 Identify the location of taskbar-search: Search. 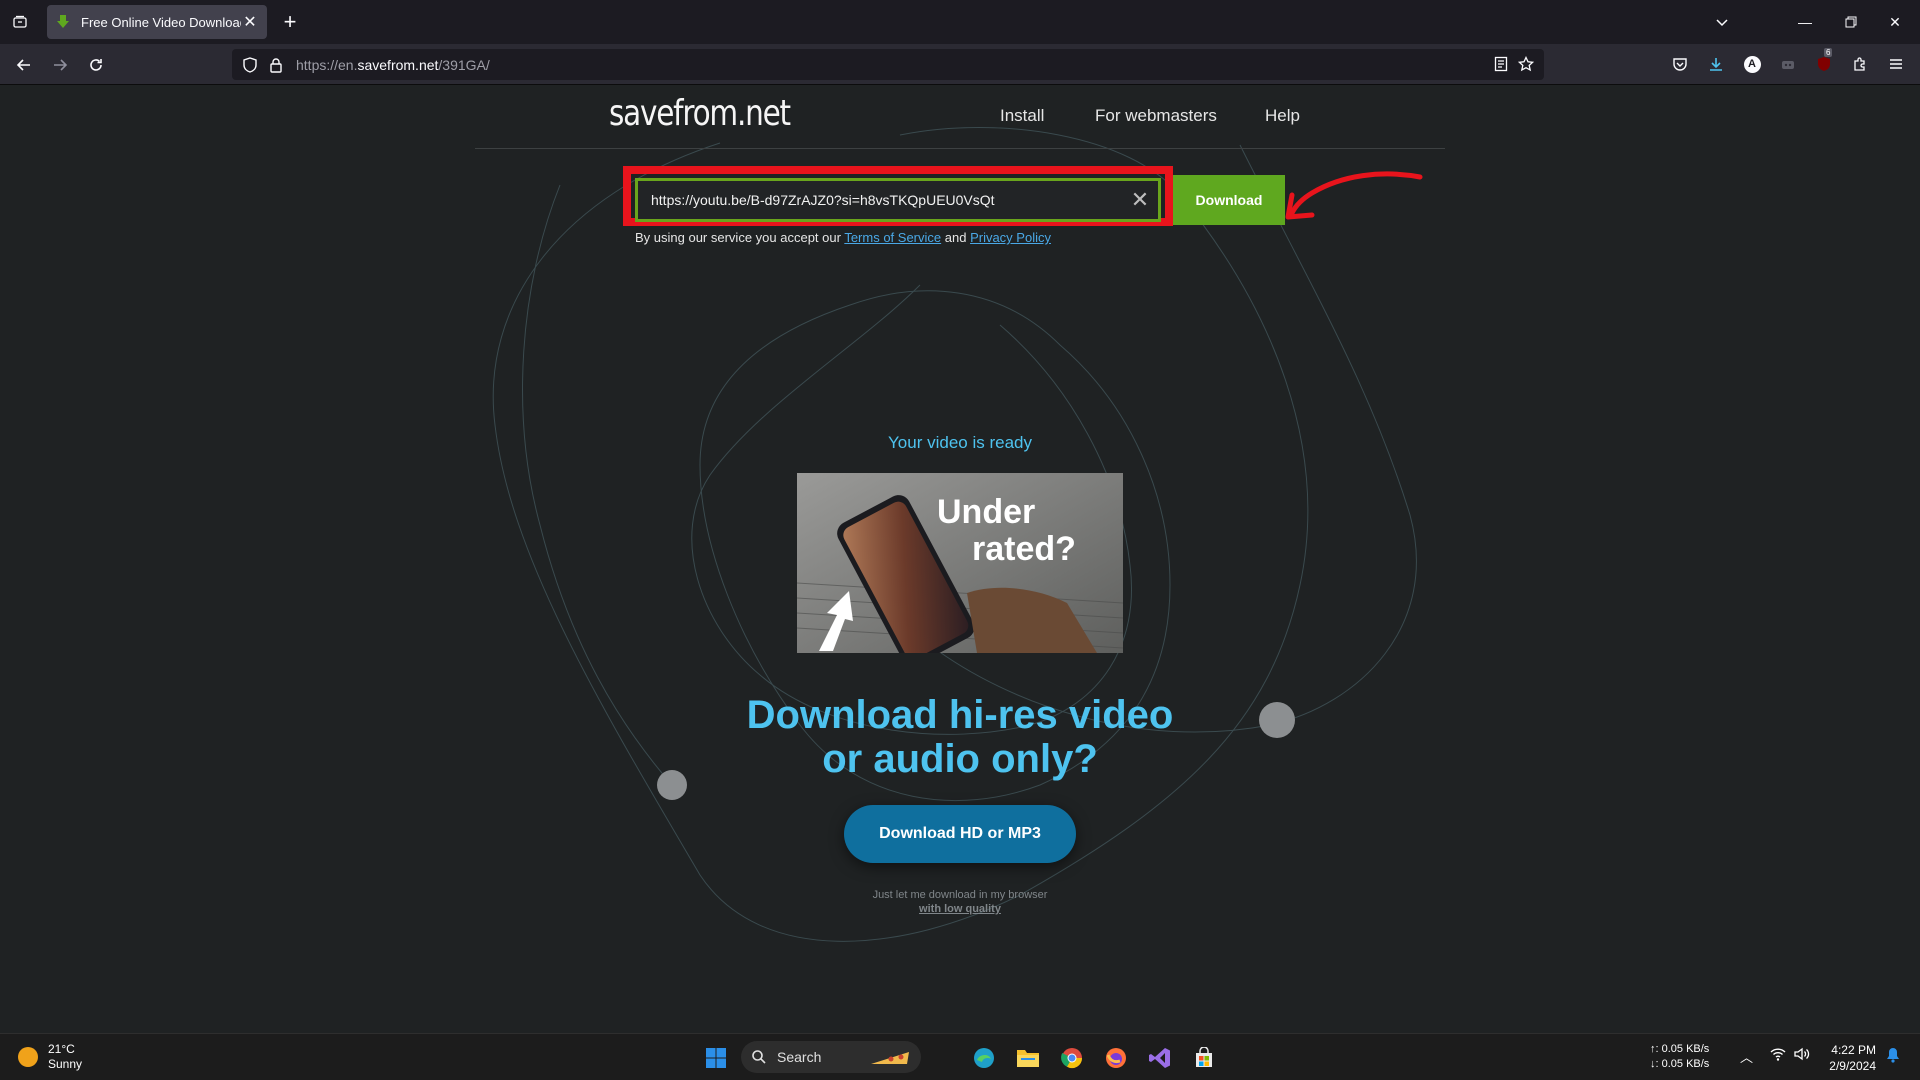
(831, 1057).